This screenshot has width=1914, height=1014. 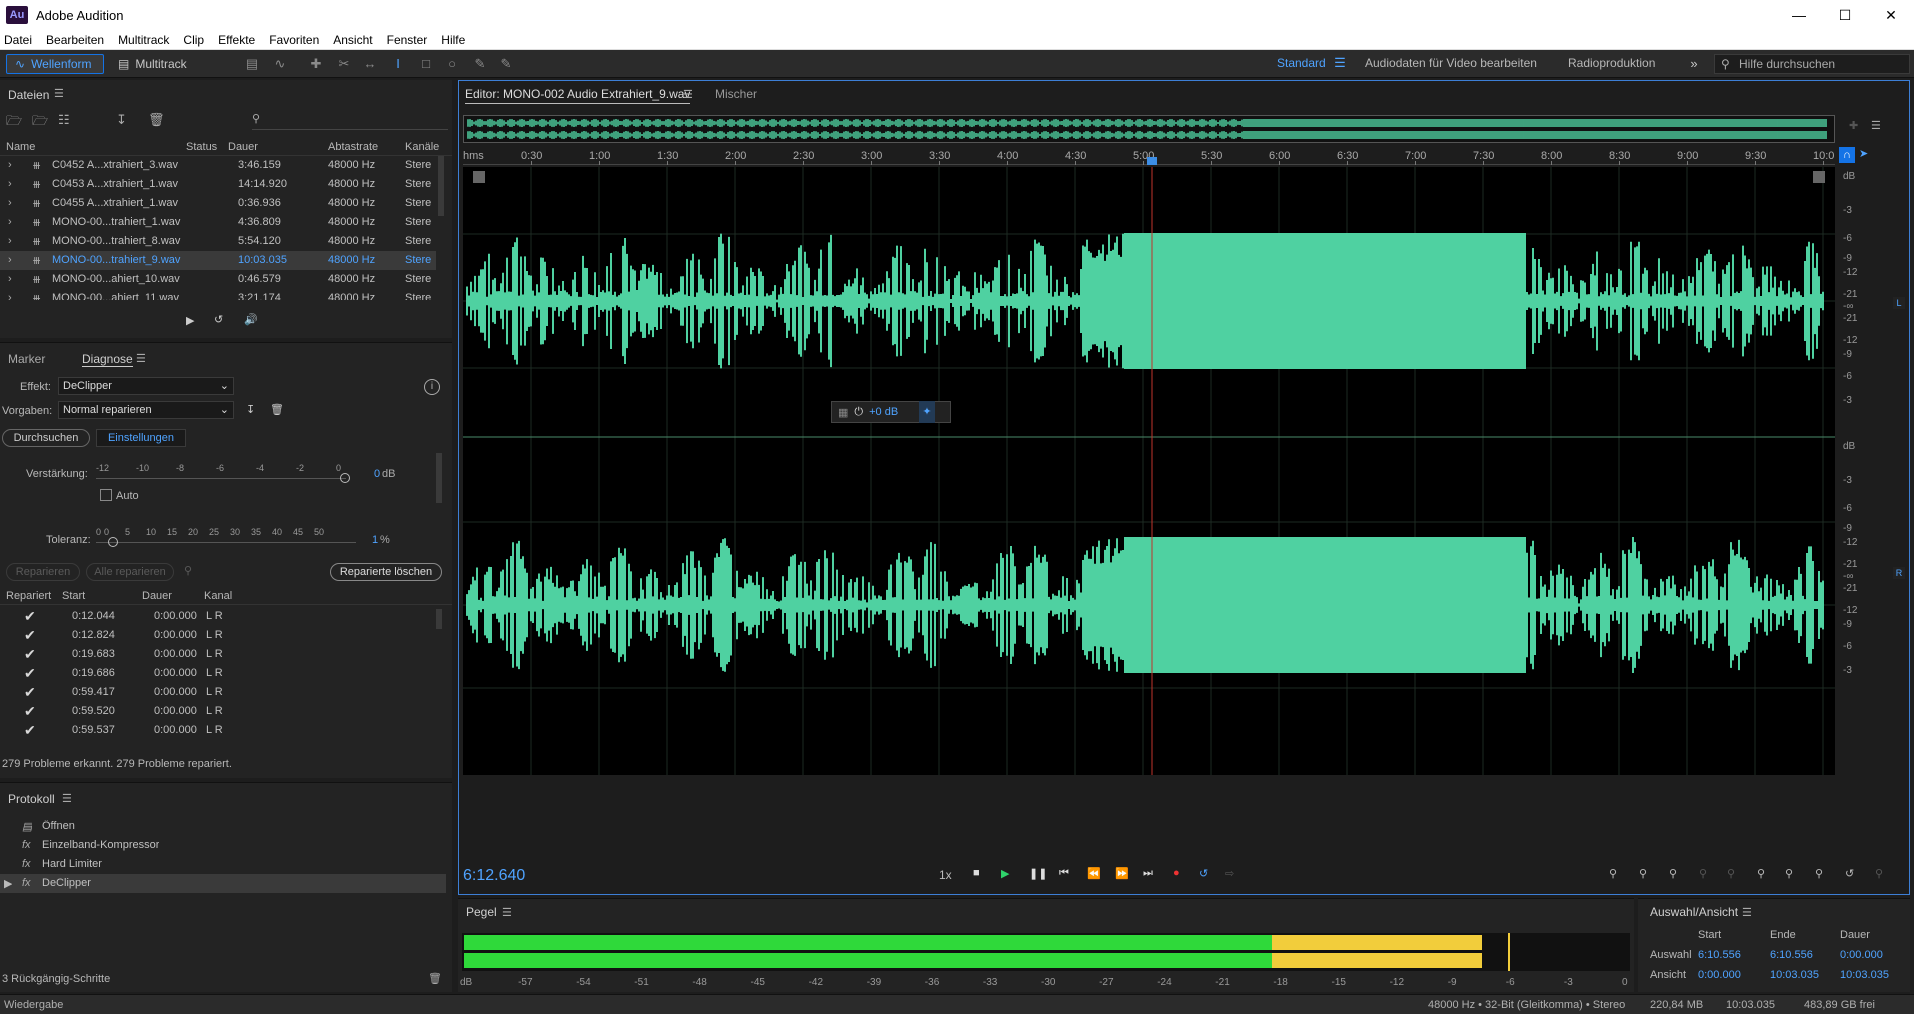 I want to click on workspace-radio: Radioproduktion, so click(x=1611, y=63).